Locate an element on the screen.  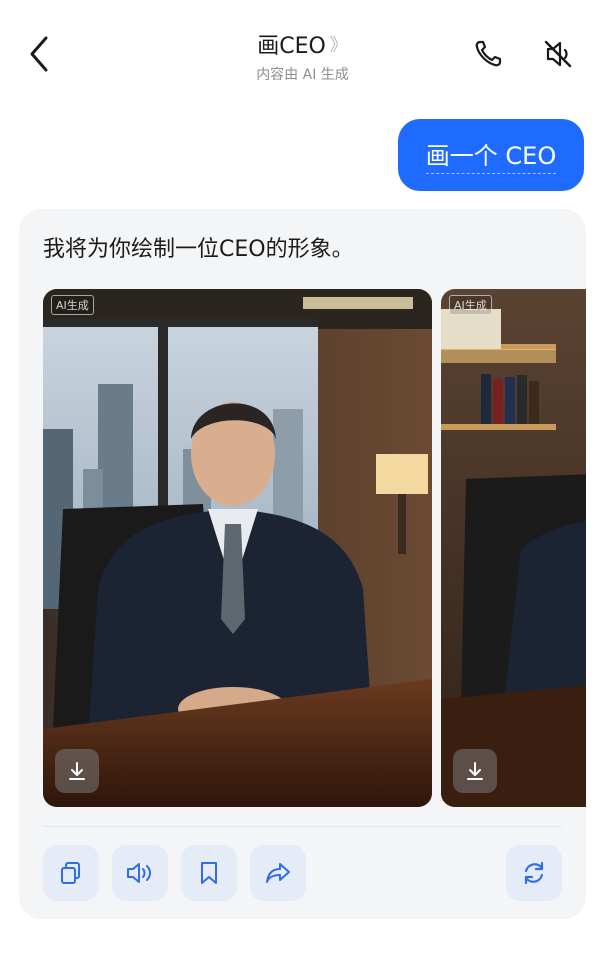
user-message-text: 画一个 CEO is located at coordinates (491, 155).